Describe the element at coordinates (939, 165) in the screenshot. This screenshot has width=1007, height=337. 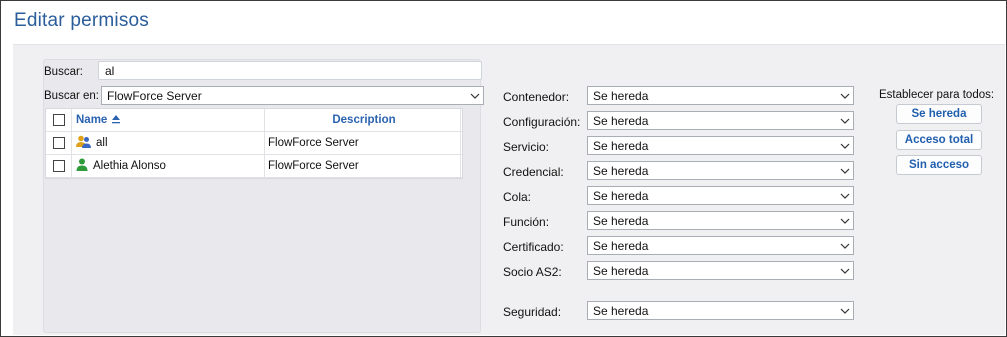
I see `set-all-no-access-button: Sin acceso` at that location.